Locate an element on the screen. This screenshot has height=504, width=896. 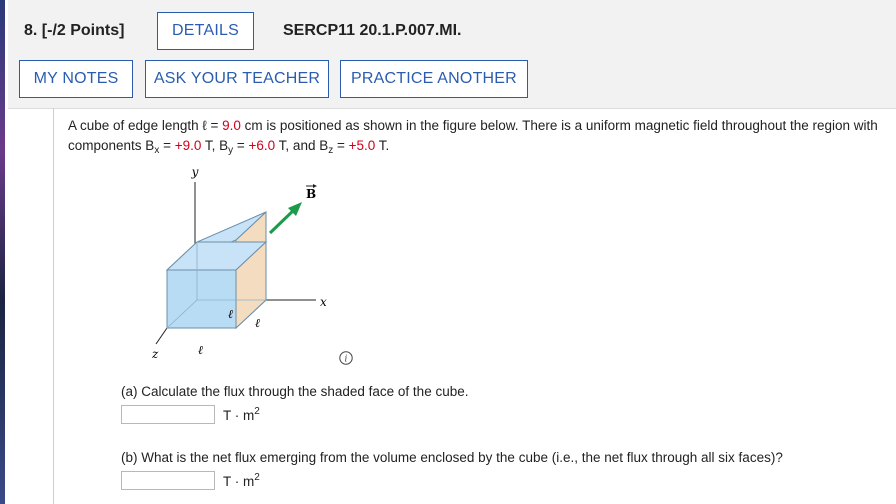
cube-figure: y x z ℓ ℓ ℓ B is located at coordinates (239, 263).